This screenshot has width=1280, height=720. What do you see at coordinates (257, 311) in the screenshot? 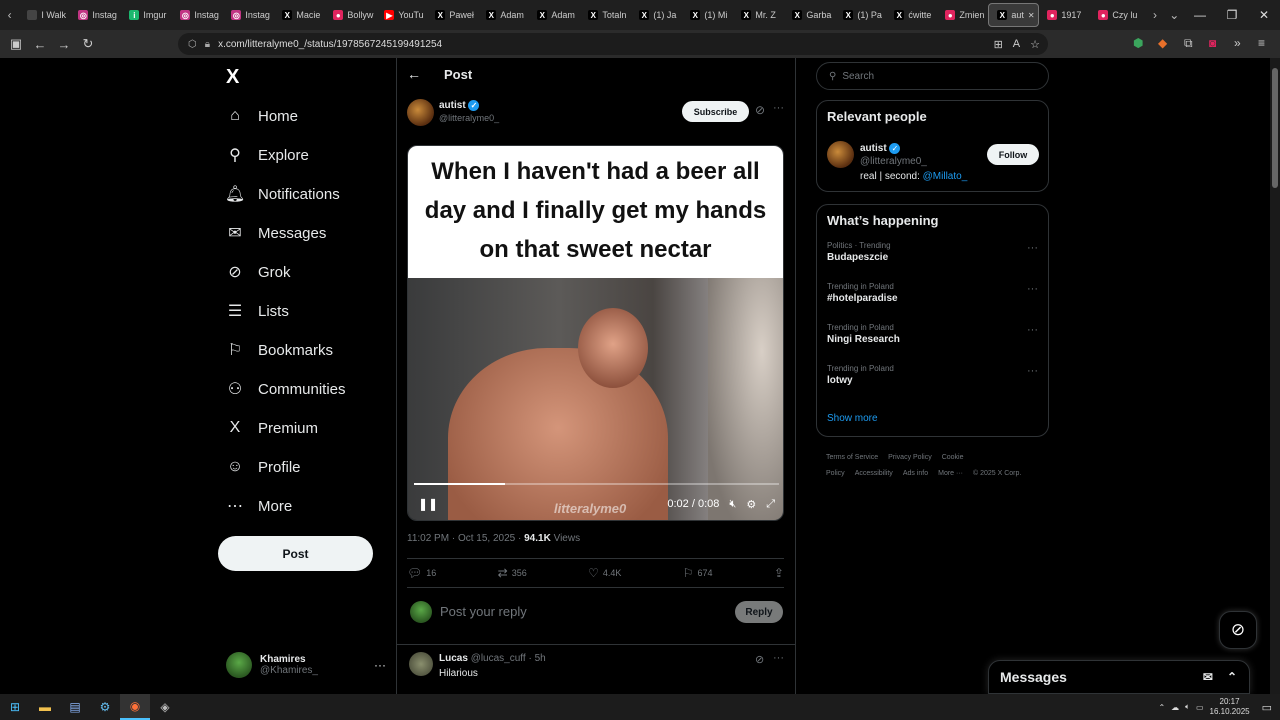
I see `nav-item-lists: ☰ Lists` at bounding box center [257, 311].